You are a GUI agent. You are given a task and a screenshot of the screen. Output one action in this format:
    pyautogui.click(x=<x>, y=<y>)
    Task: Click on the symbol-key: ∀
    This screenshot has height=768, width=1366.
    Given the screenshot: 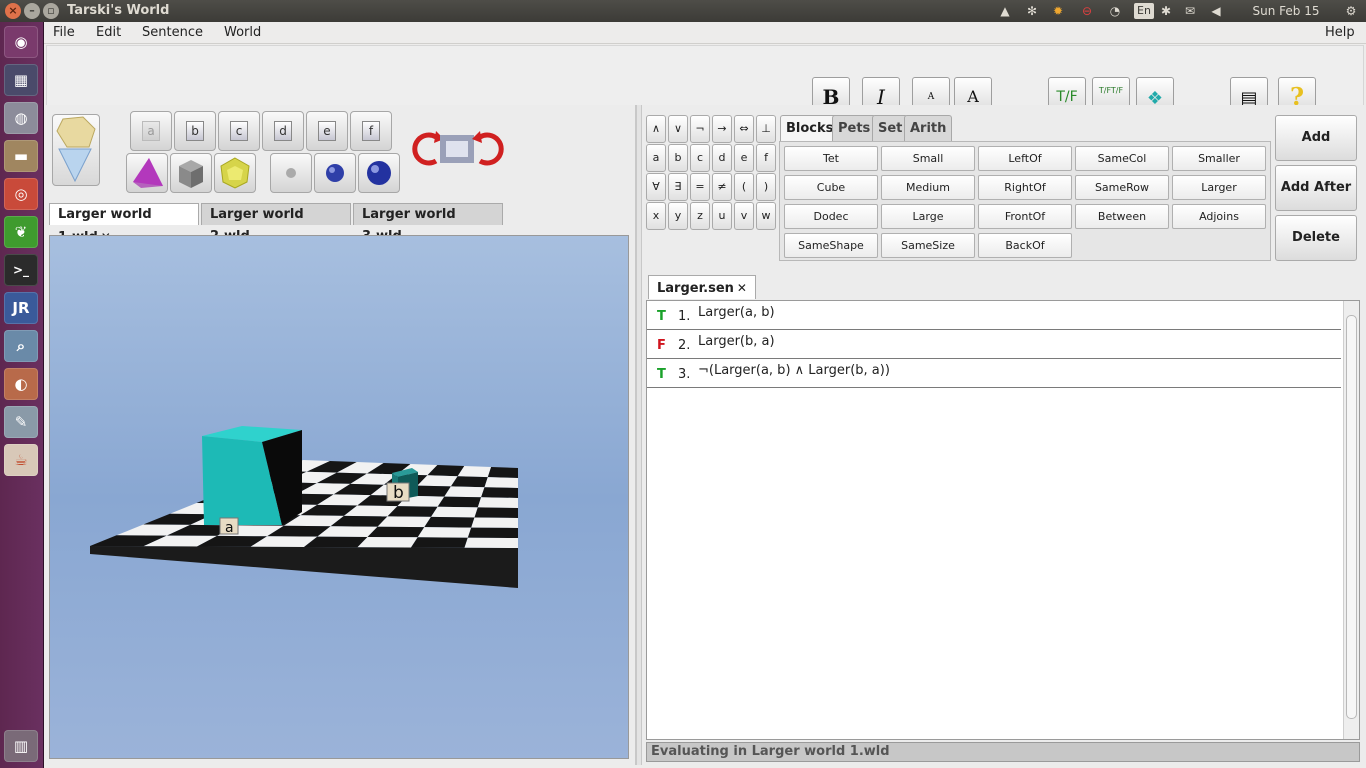 What is the action you would take?
    pyautogui.click(x=656, y=187)
    